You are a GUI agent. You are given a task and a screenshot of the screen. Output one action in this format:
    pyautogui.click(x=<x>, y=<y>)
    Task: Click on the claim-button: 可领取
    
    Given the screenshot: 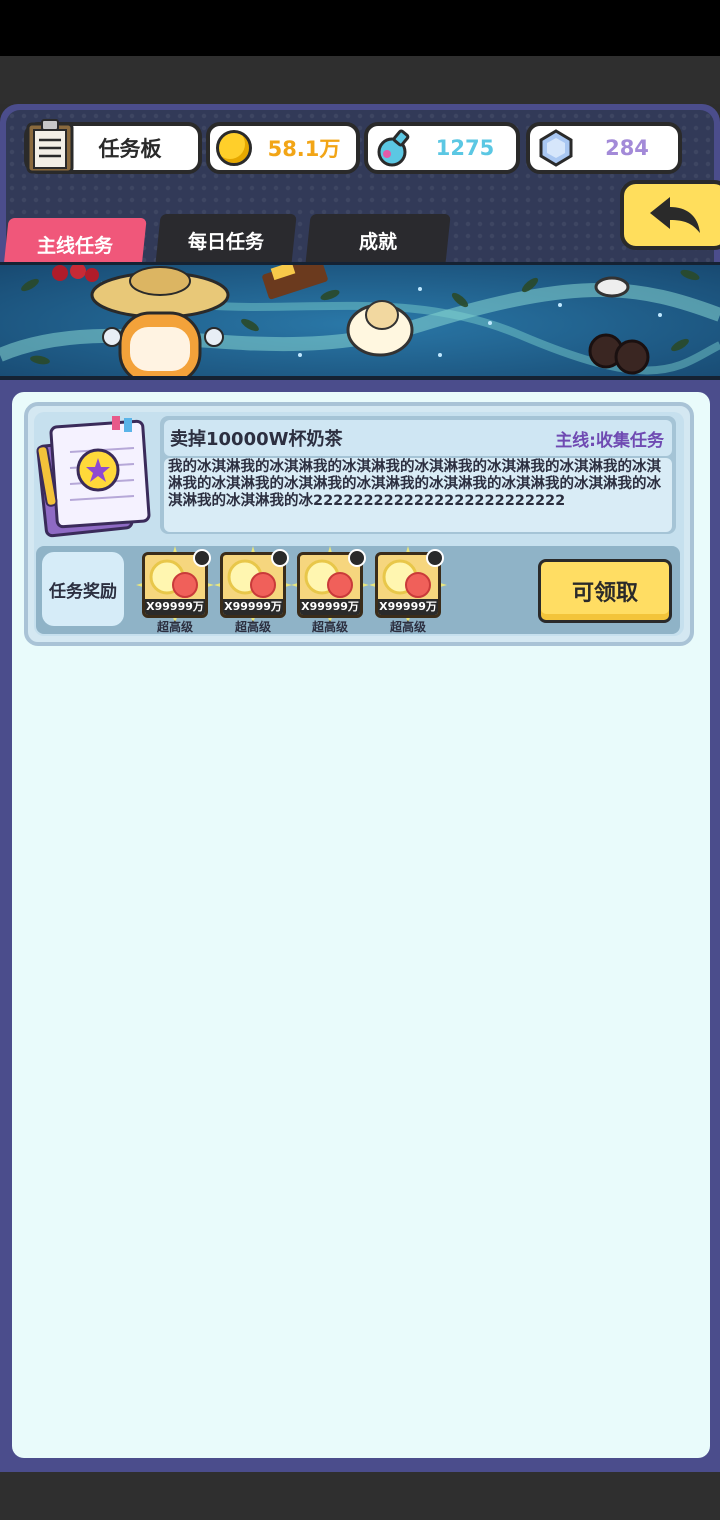 What is the action you would take?
    pyautogui.click(x=605, y=591)
    